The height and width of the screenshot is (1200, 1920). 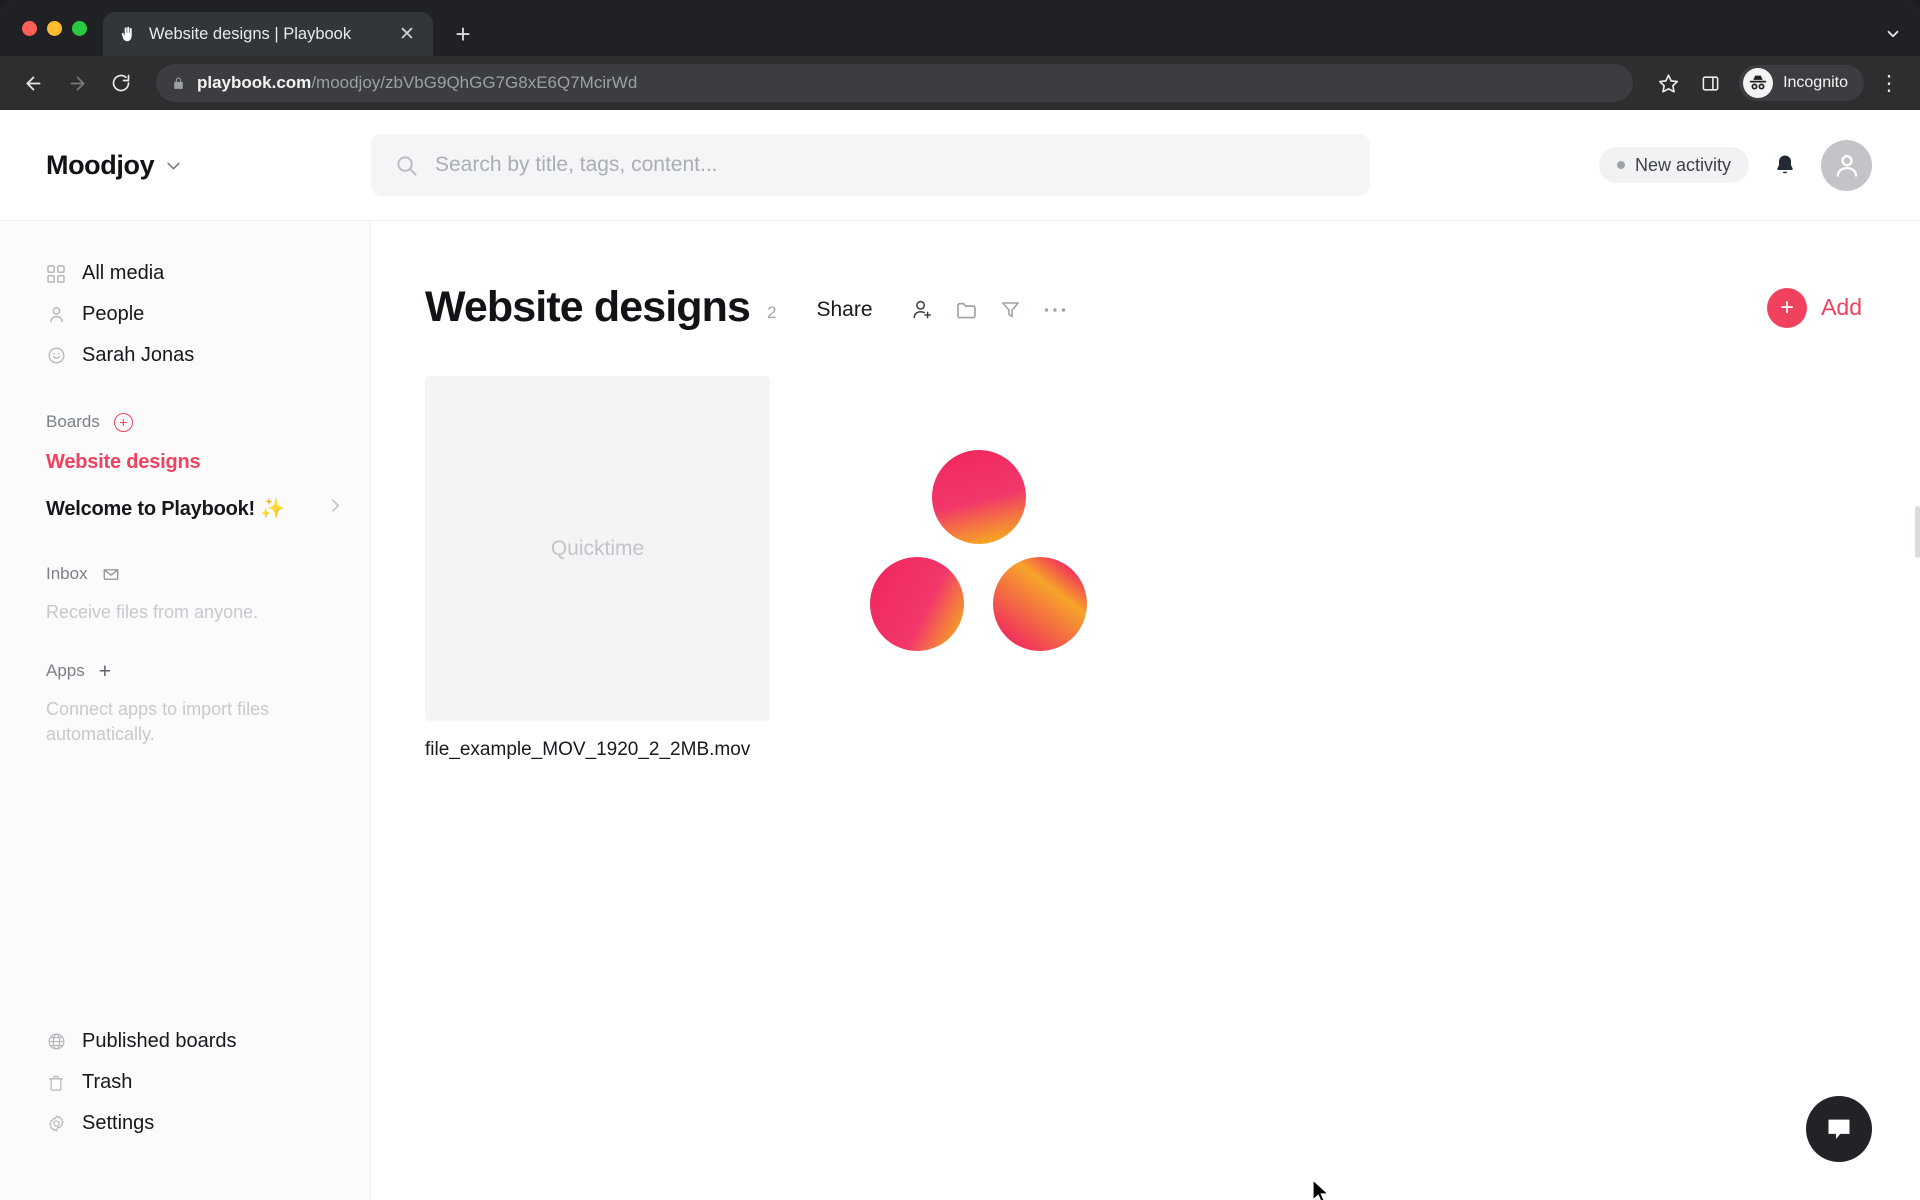 I want to click on board-toolbar: Share, so click(x=947, y=310).